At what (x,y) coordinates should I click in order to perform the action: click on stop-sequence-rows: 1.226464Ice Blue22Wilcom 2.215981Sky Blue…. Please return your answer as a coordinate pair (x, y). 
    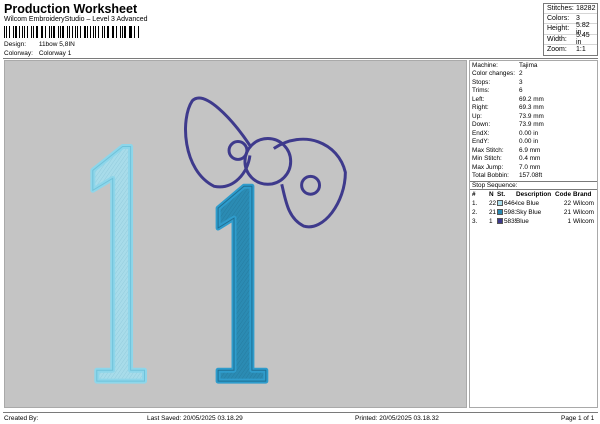
    Looking at the image, I should click on (533, 212).